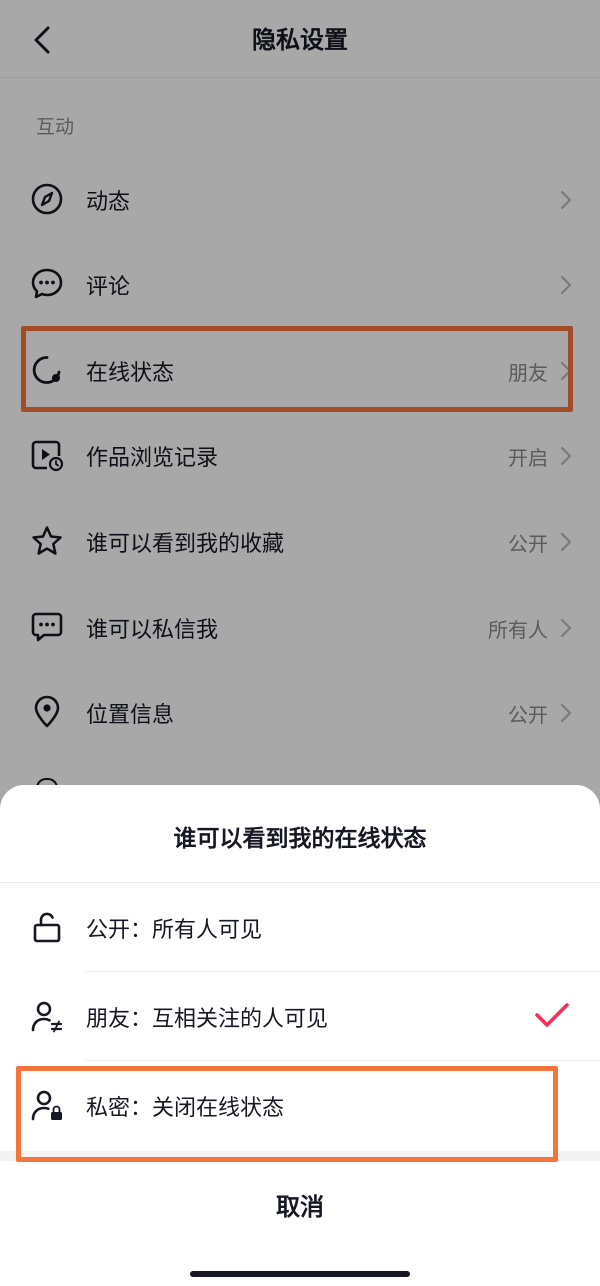  What do you see at coordinates (47, 1017) in the screenshot?
I see `user-mutual-icon` at bounding box center [47, 1017].